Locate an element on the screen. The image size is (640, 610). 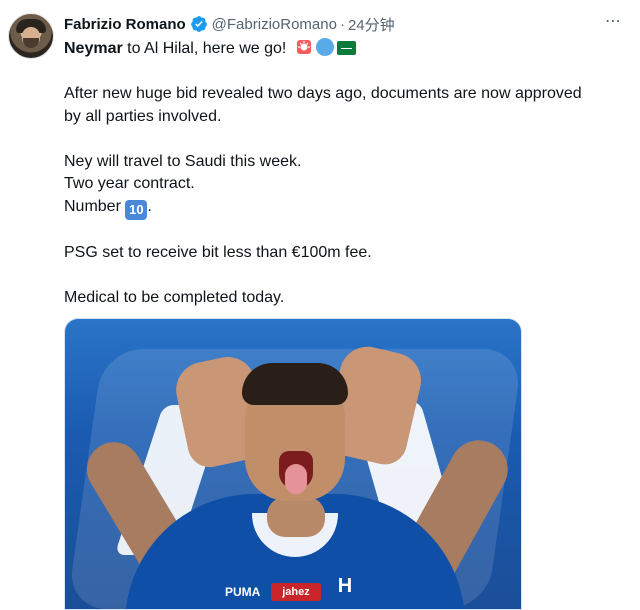
keycap-ten-emoji: 10 is located at coordinates (136, 209).